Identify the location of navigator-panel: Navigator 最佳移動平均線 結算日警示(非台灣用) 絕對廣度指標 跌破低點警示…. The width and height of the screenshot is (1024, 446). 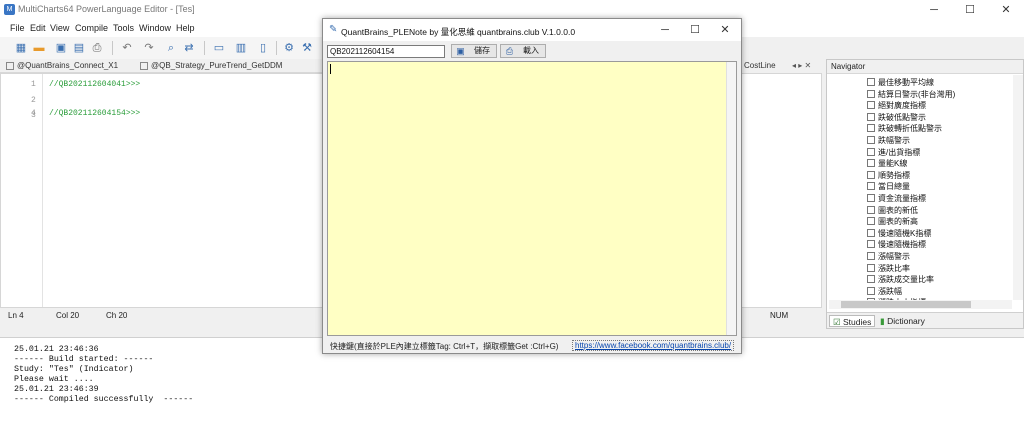
(925, 194).